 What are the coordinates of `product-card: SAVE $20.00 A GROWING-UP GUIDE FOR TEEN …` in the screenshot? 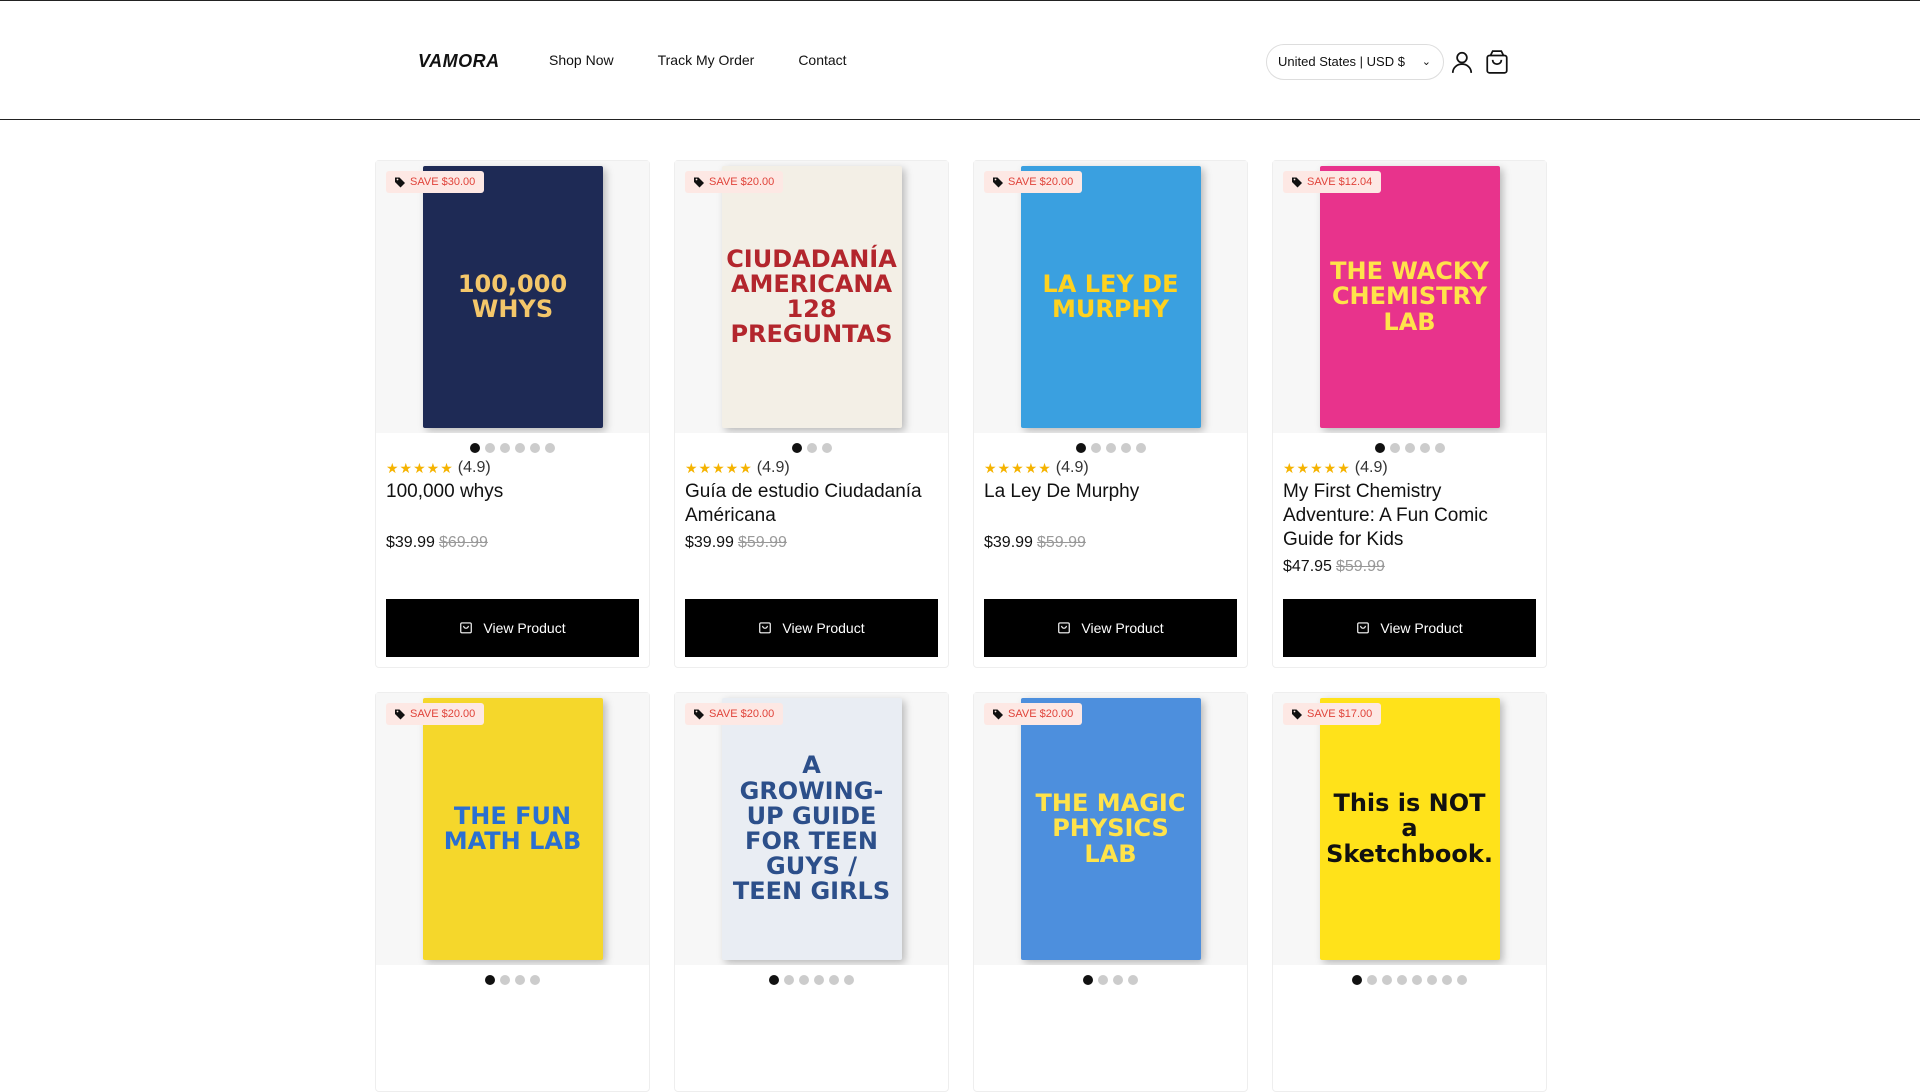 It's located at (811, 892).